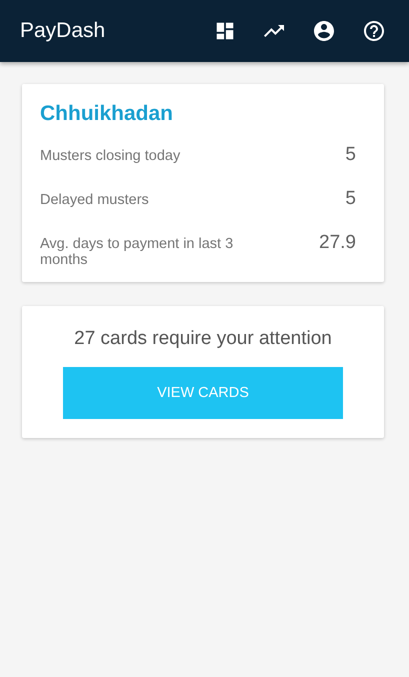 The height and width of the screenshot is (677, 409). Describe the element at coordinates (94, 199) in the screenshot. I see `stat-label: Delayed musters` at that location.